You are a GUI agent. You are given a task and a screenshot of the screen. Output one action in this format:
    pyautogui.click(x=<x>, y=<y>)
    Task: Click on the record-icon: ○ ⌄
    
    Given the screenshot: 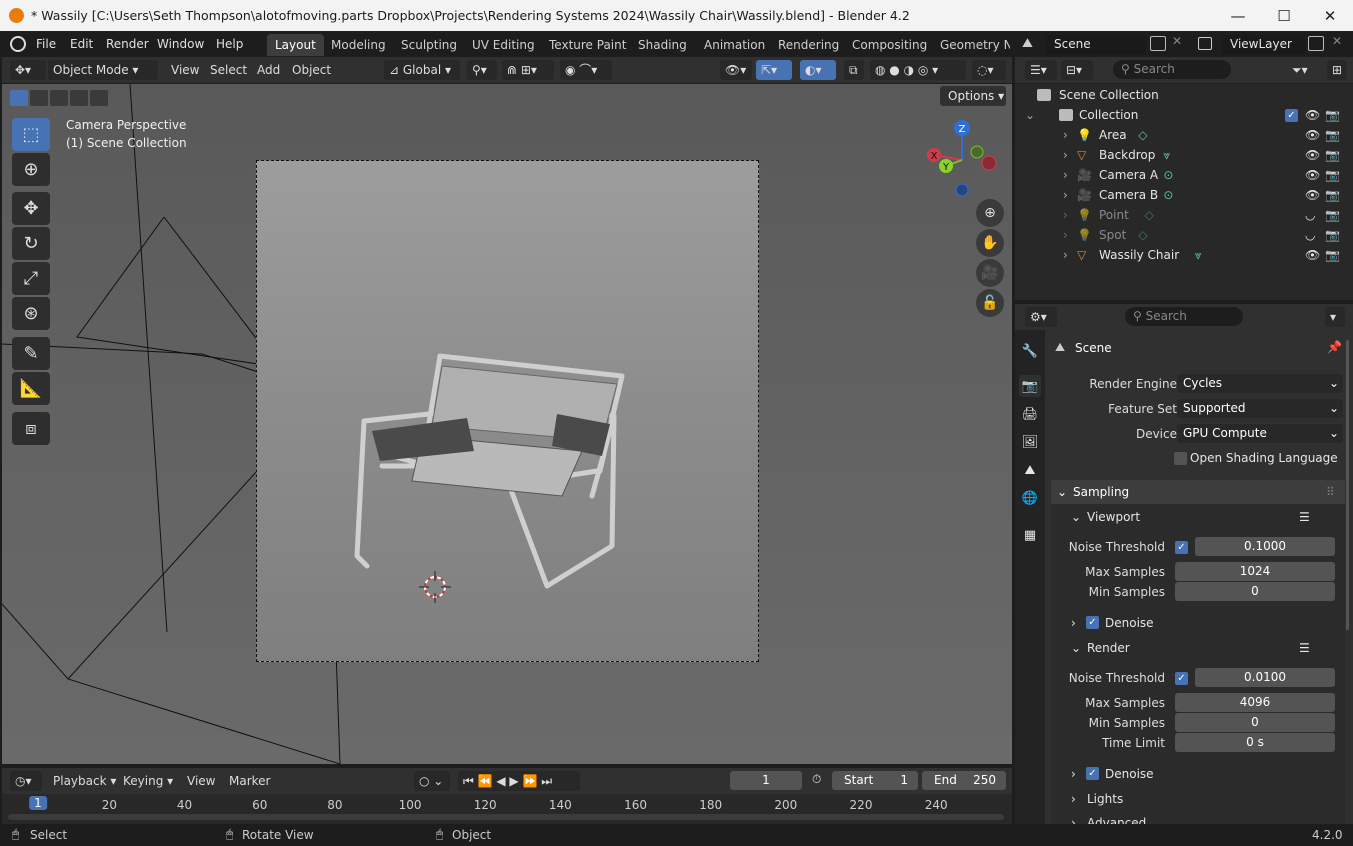 What is the action you would take?
    pyautogui.click(x=432, y=781)
    